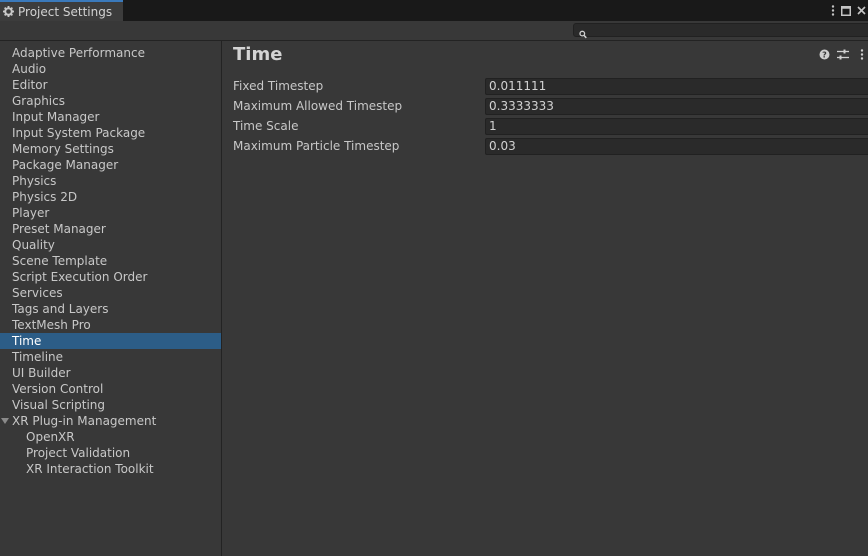  I want to click on sidebar-item-xr-interaction-toolkit: XR Interaction Toolkit, so click(110, 469).